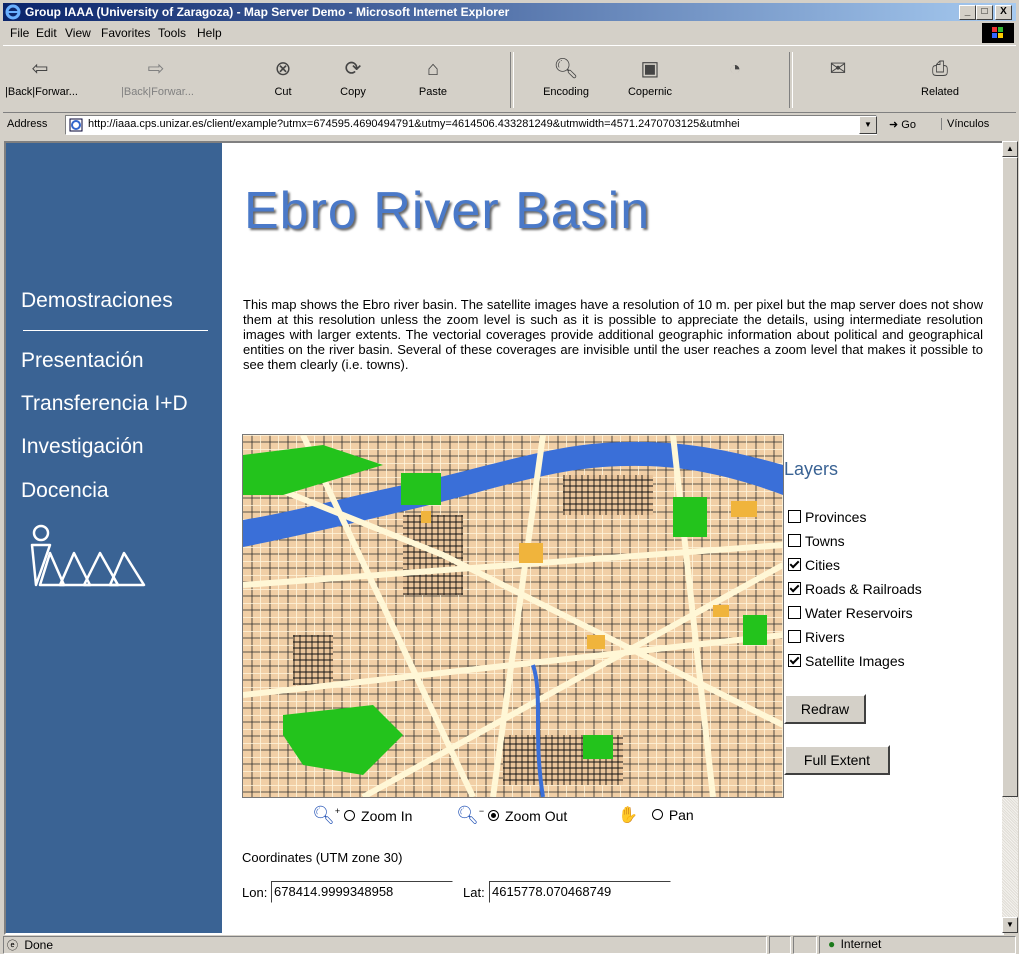 The image size is (1019, 954). I want to click on lon-label: Lon:, so click(255, 892).